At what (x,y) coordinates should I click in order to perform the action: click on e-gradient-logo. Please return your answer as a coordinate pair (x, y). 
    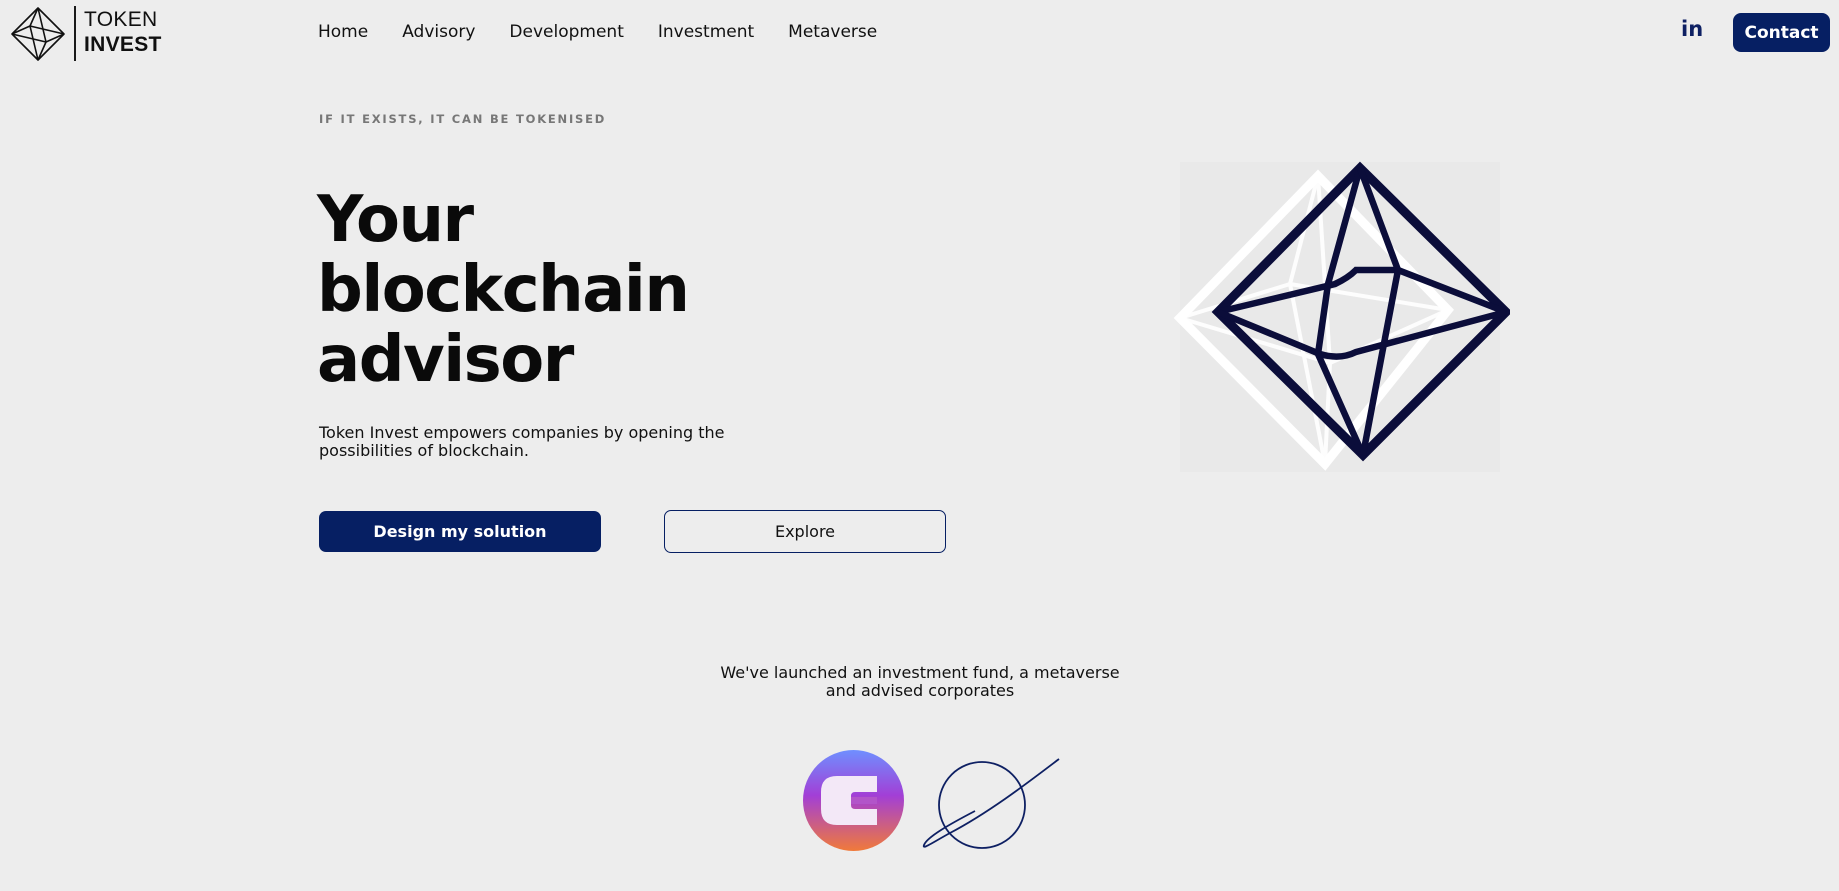
    Looking at the image, I should click on (853, 800).